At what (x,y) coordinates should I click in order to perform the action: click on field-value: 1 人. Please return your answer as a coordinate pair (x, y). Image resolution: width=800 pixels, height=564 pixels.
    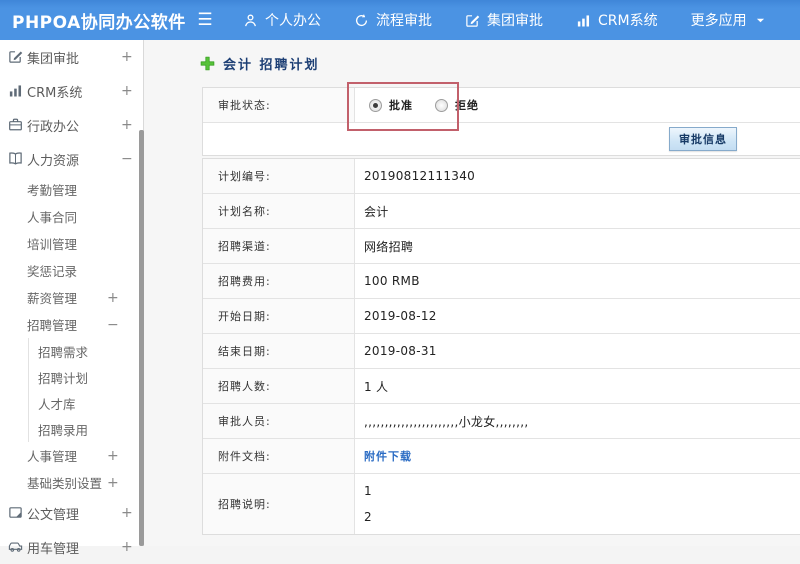
    Looking at the image, I should click on (376, 386).